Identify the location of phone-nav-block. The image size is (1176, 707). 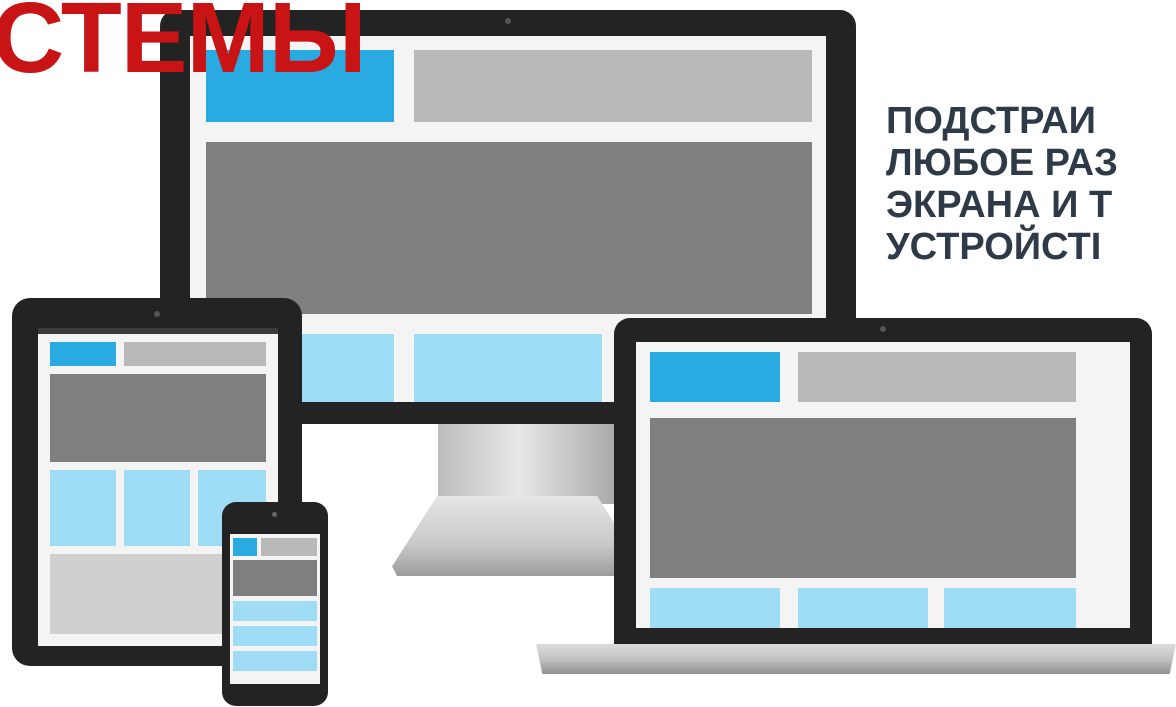
(289, 547).